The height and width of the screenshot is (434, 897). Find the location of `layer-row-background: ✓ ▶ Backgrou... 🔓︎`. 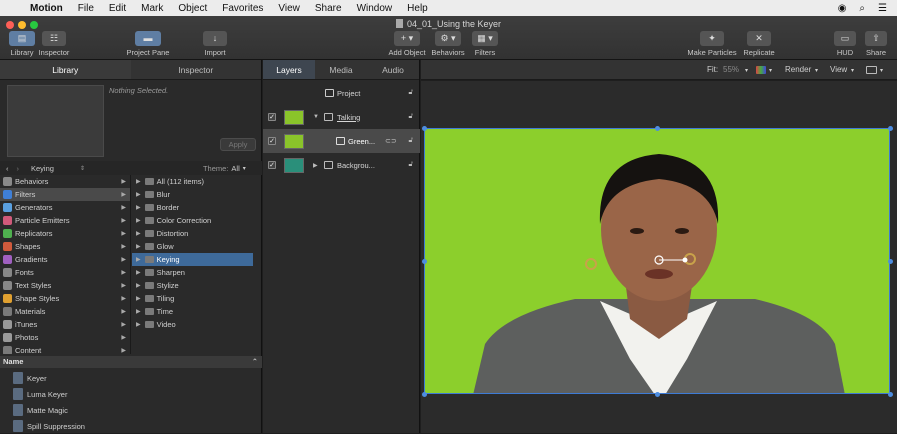

layer-row-background: ✓ ▶ Backgrou... 🔓︎ is located at coordinates (341, 165).